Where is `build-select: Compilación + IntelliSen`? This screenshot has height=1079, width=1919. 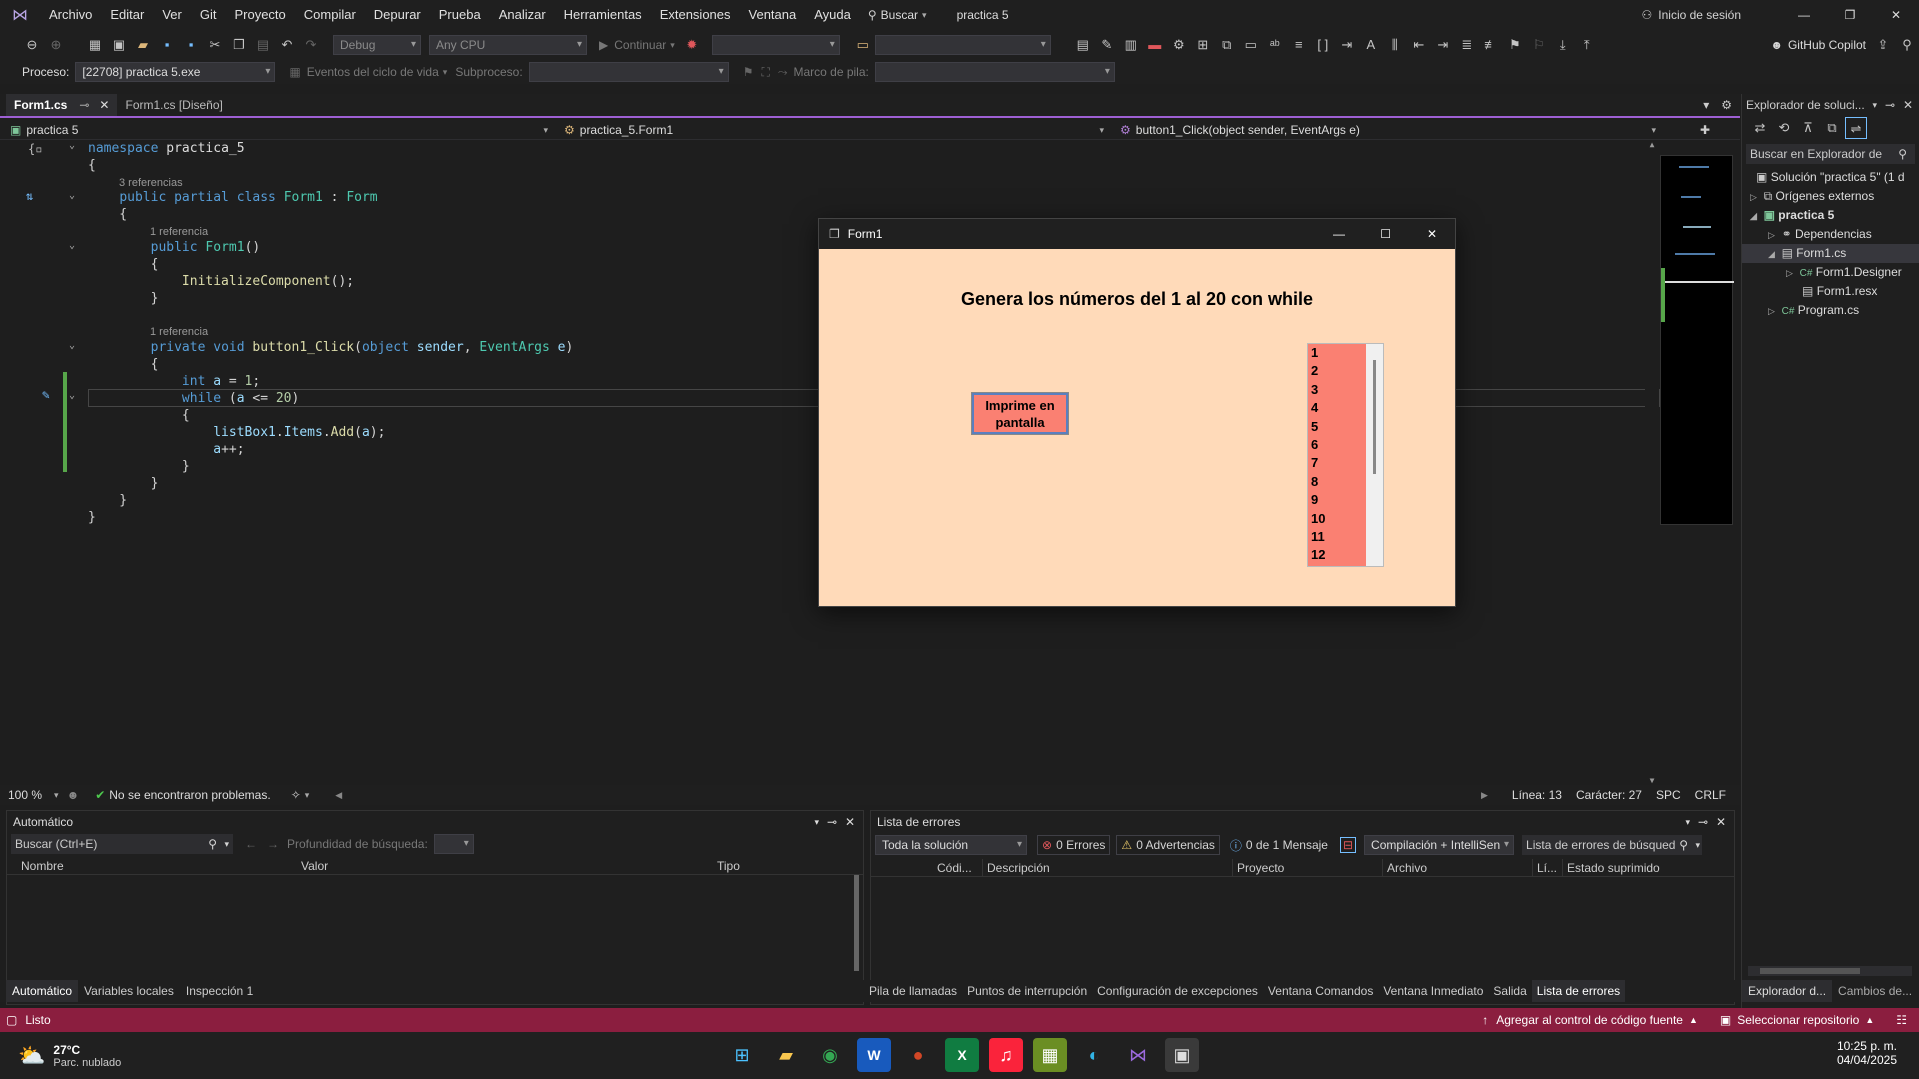
build-select: Compilación + IntelliSen is located at coordinates (1439, 845).